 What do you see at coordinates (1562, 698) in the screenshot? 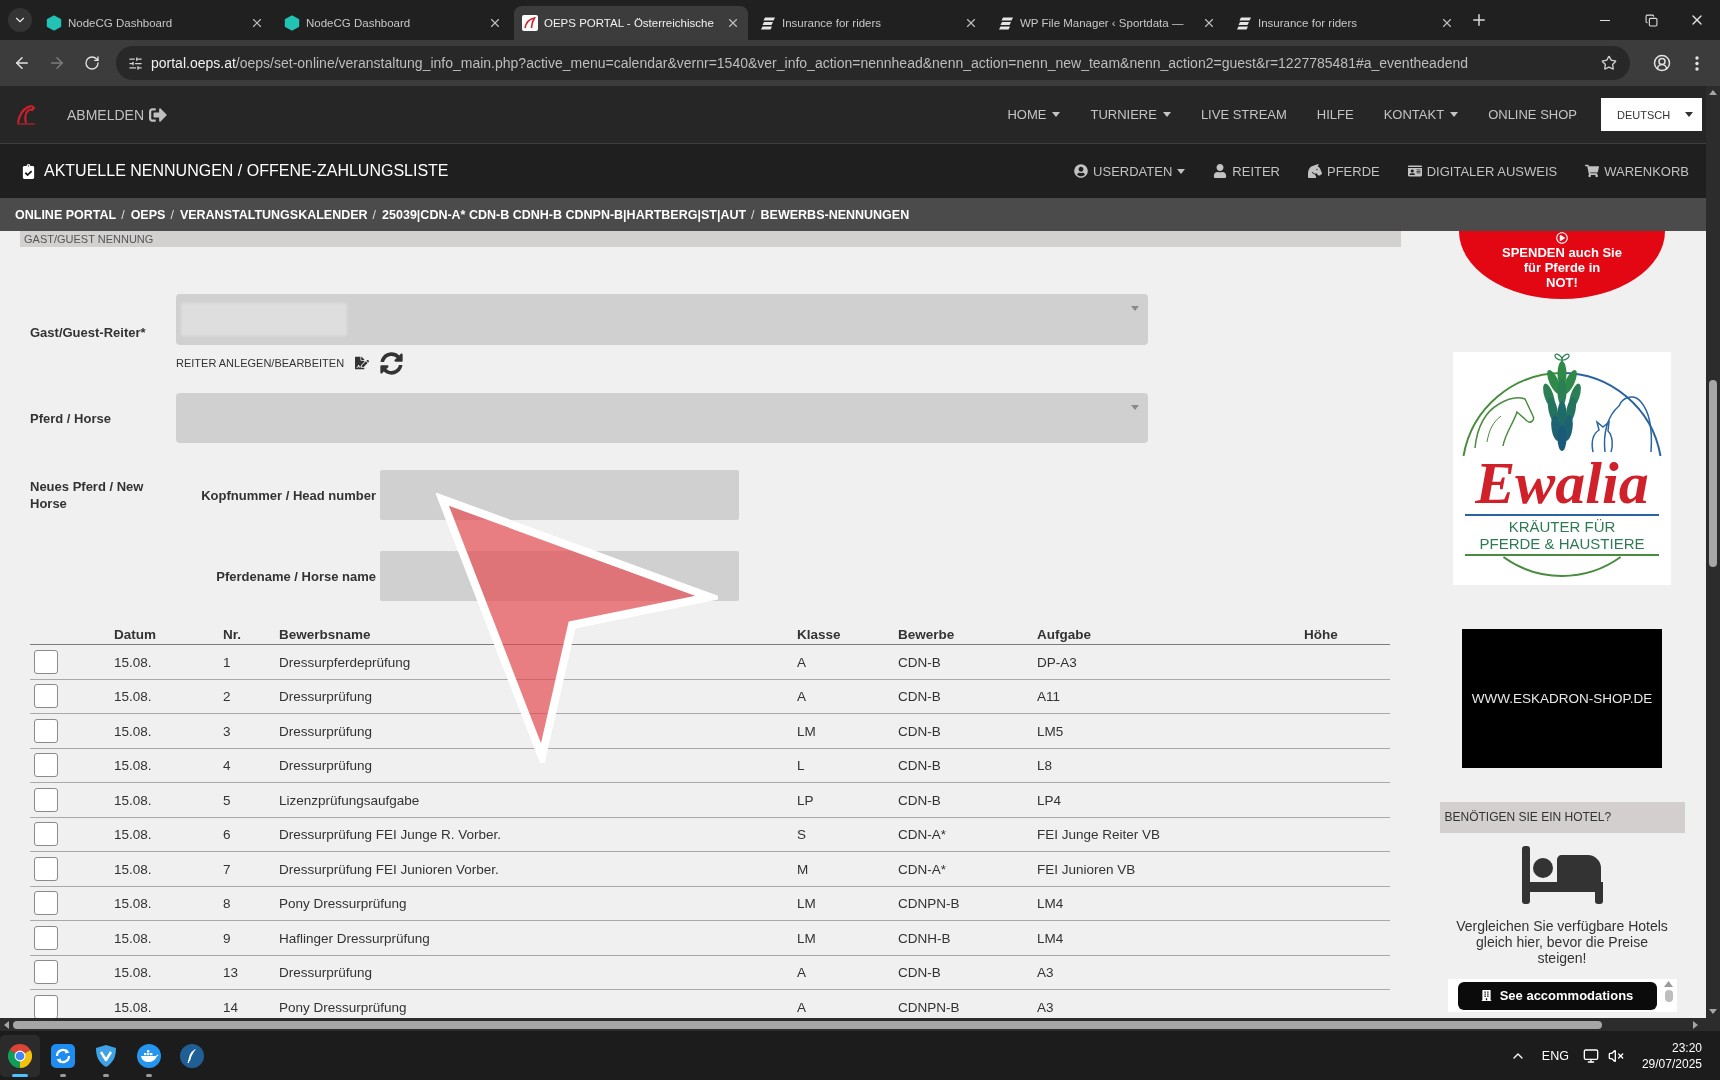
I see `shop-ad-banner: WWW.ESKADRON-SHOP.DE` at bounding box center [1562, 698].